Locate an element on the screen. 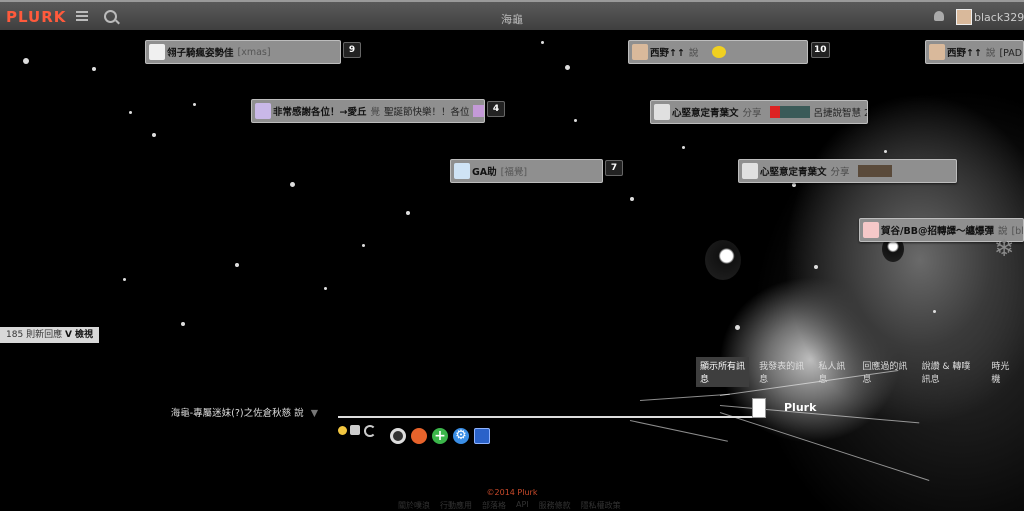  composer-underline is located at coordinates (551, 417).